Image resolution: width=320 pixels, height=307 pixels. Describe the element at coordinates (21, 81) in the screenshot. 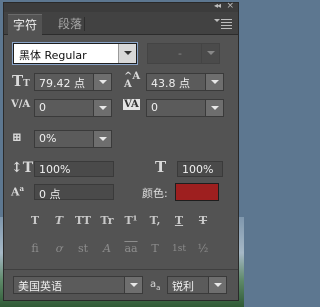

I see `font-size-icon: TT` at that location.